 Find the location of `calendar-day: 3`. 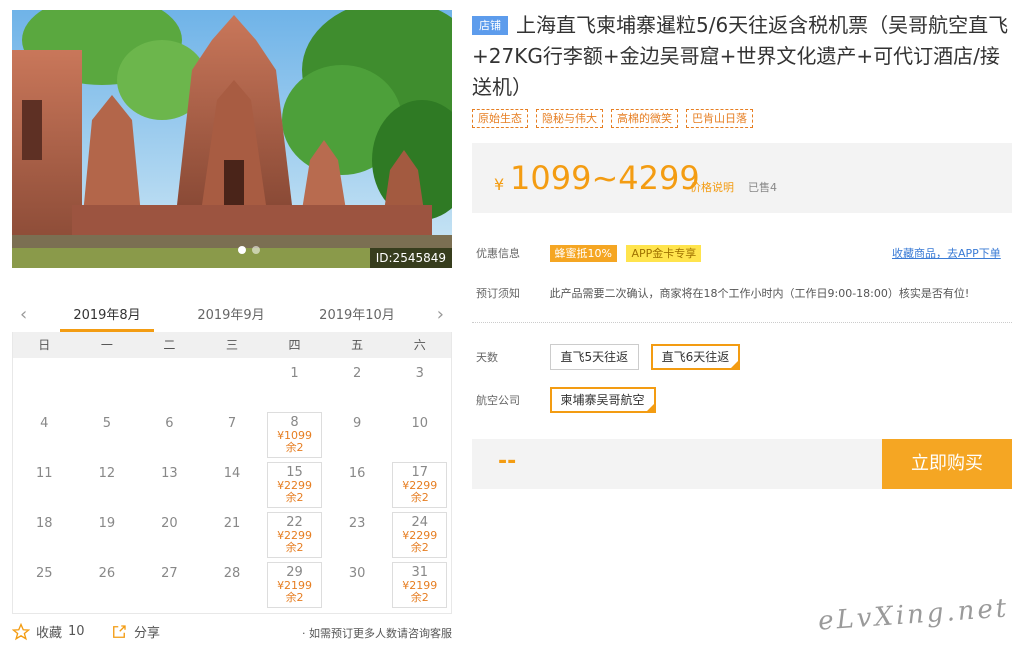

calendar-day: 3 is located at coordinates (419, 385).